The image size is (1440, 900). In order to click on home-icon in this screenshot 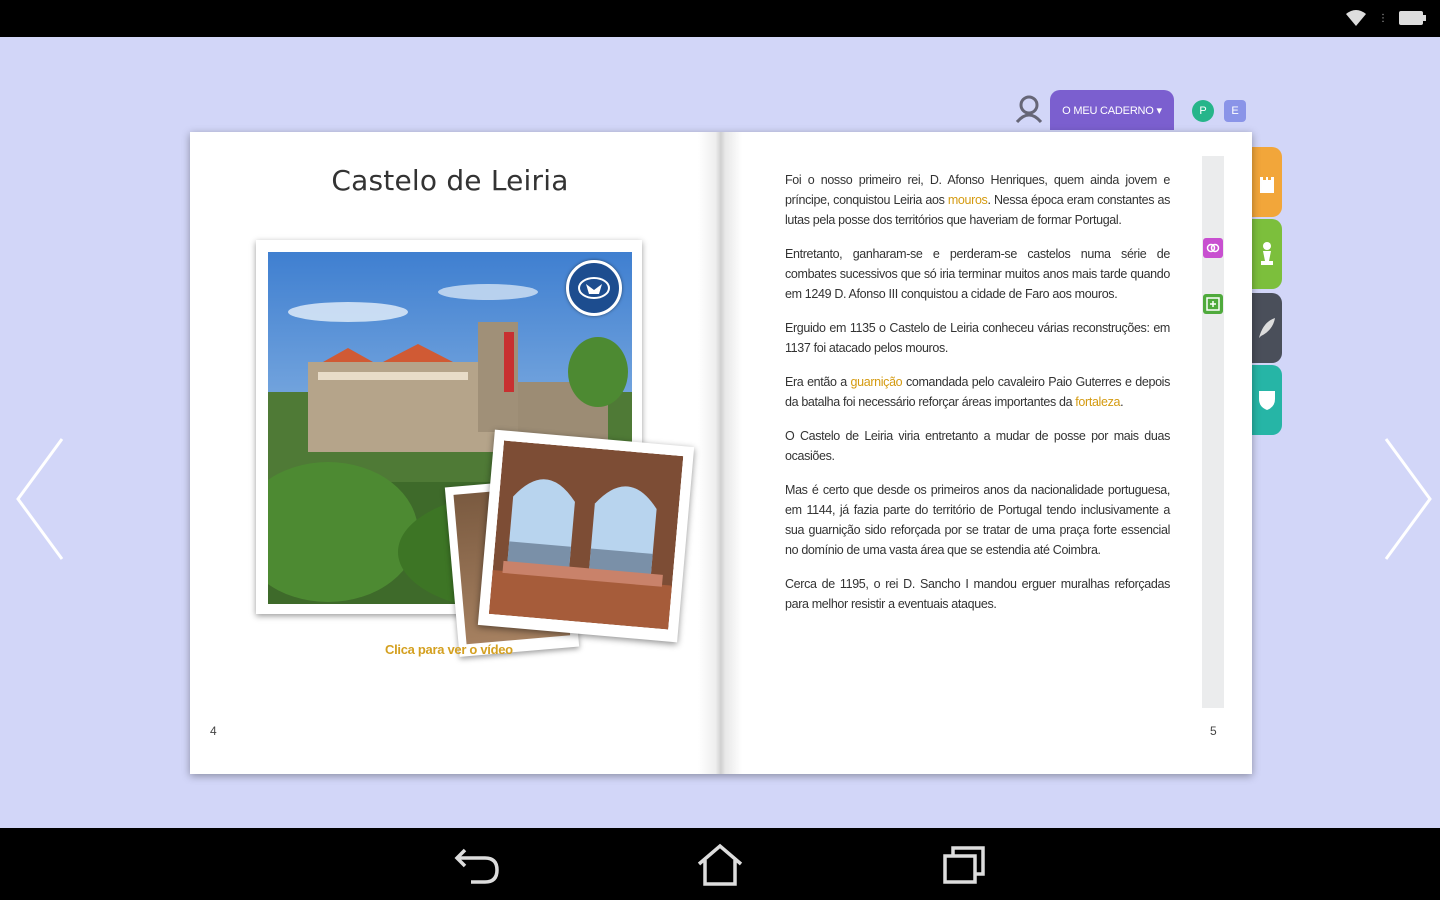, I will do `click(720, 864)`.